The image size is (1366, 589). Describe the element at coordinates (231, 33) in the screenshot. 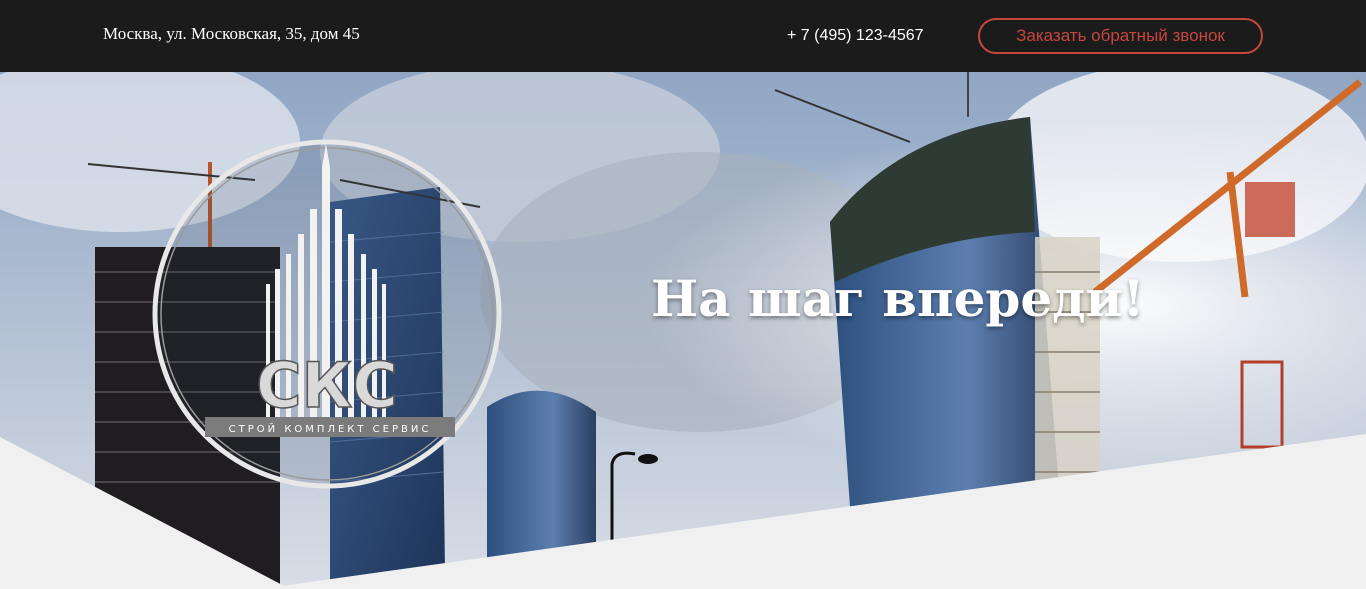

I see `address-text: Москва, ул. Московская, 35, дом 45` at that location.